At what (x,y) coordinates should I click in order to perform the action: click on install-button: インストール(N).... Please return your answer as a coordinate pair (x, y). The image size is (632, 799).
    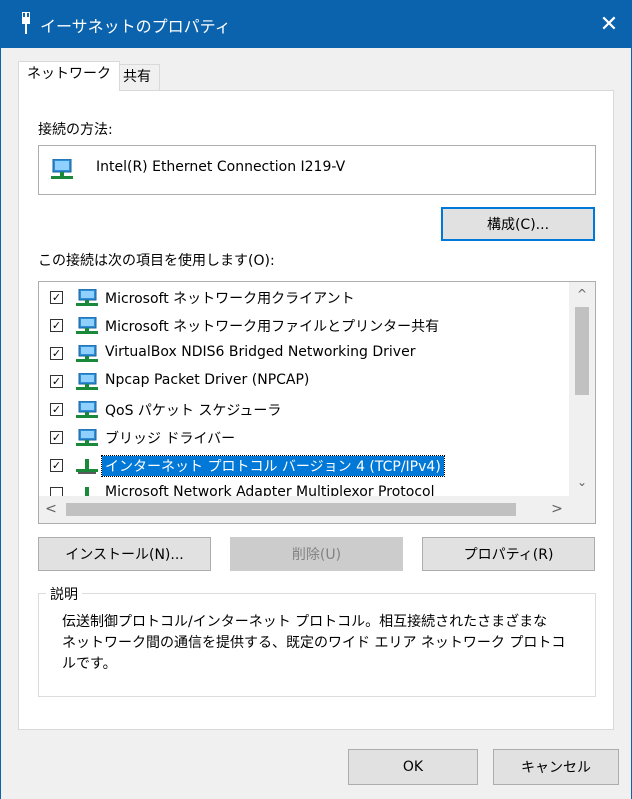
    Looking at the image, I should click on (124, 554).